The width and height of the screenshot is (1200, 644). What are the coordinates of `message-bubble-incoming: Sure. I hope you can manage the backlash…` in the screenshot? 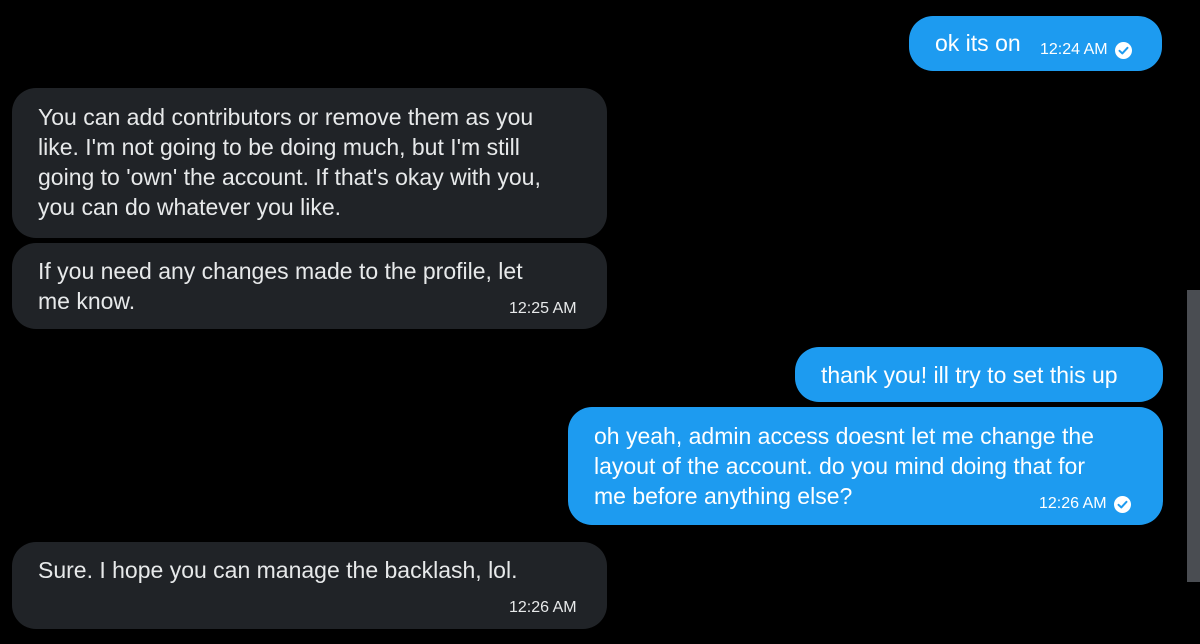 It's located at (309, 585).